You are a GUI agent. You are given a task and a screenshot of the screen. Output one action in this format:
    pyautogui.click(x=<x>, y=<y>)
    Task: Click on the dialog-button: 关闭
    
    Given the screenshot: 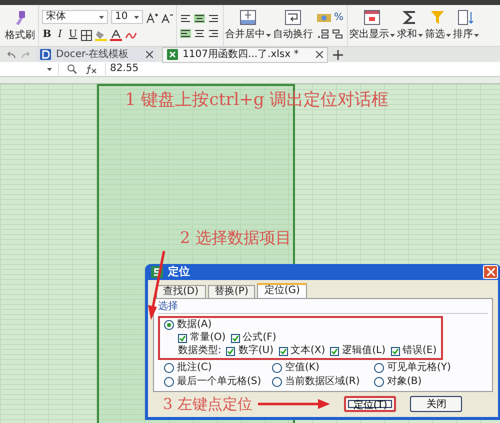 What is the action you would take?
    pyautogui.click(x=436, y=404)
    